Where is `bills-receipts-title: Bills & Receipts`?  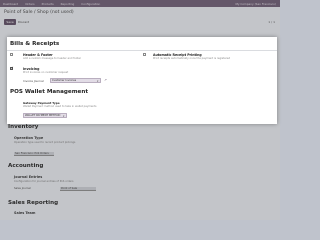 bills-receipts-title: Bills & Receipts is located at coordinates (35, 44).